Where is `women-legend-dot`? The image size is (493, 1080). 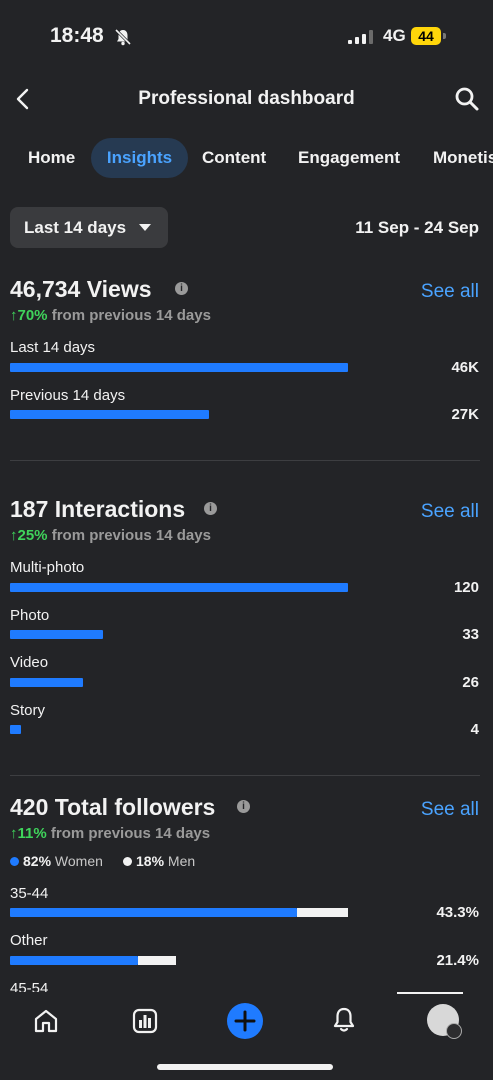 women-legend-dot is located at coordinates (14, 861).